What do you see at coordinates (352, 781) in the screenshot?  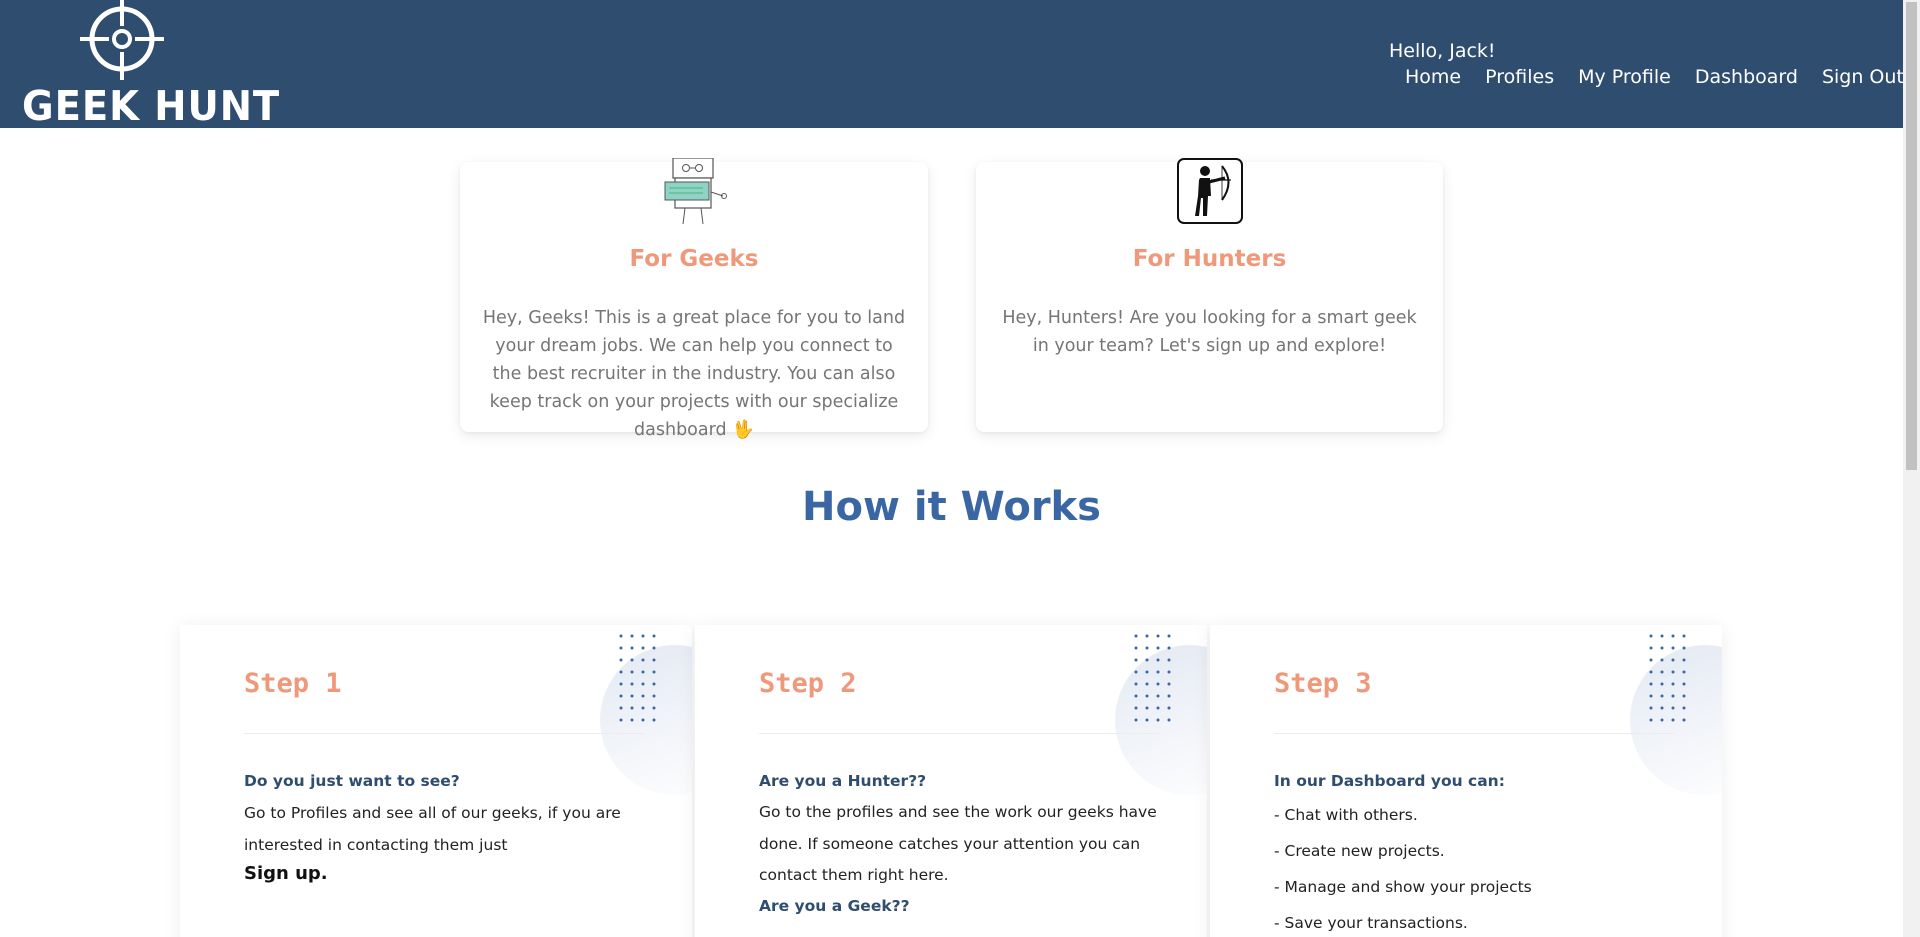 I see `step-1-question: Do you just want to see?` at bounding box center [352, 781].